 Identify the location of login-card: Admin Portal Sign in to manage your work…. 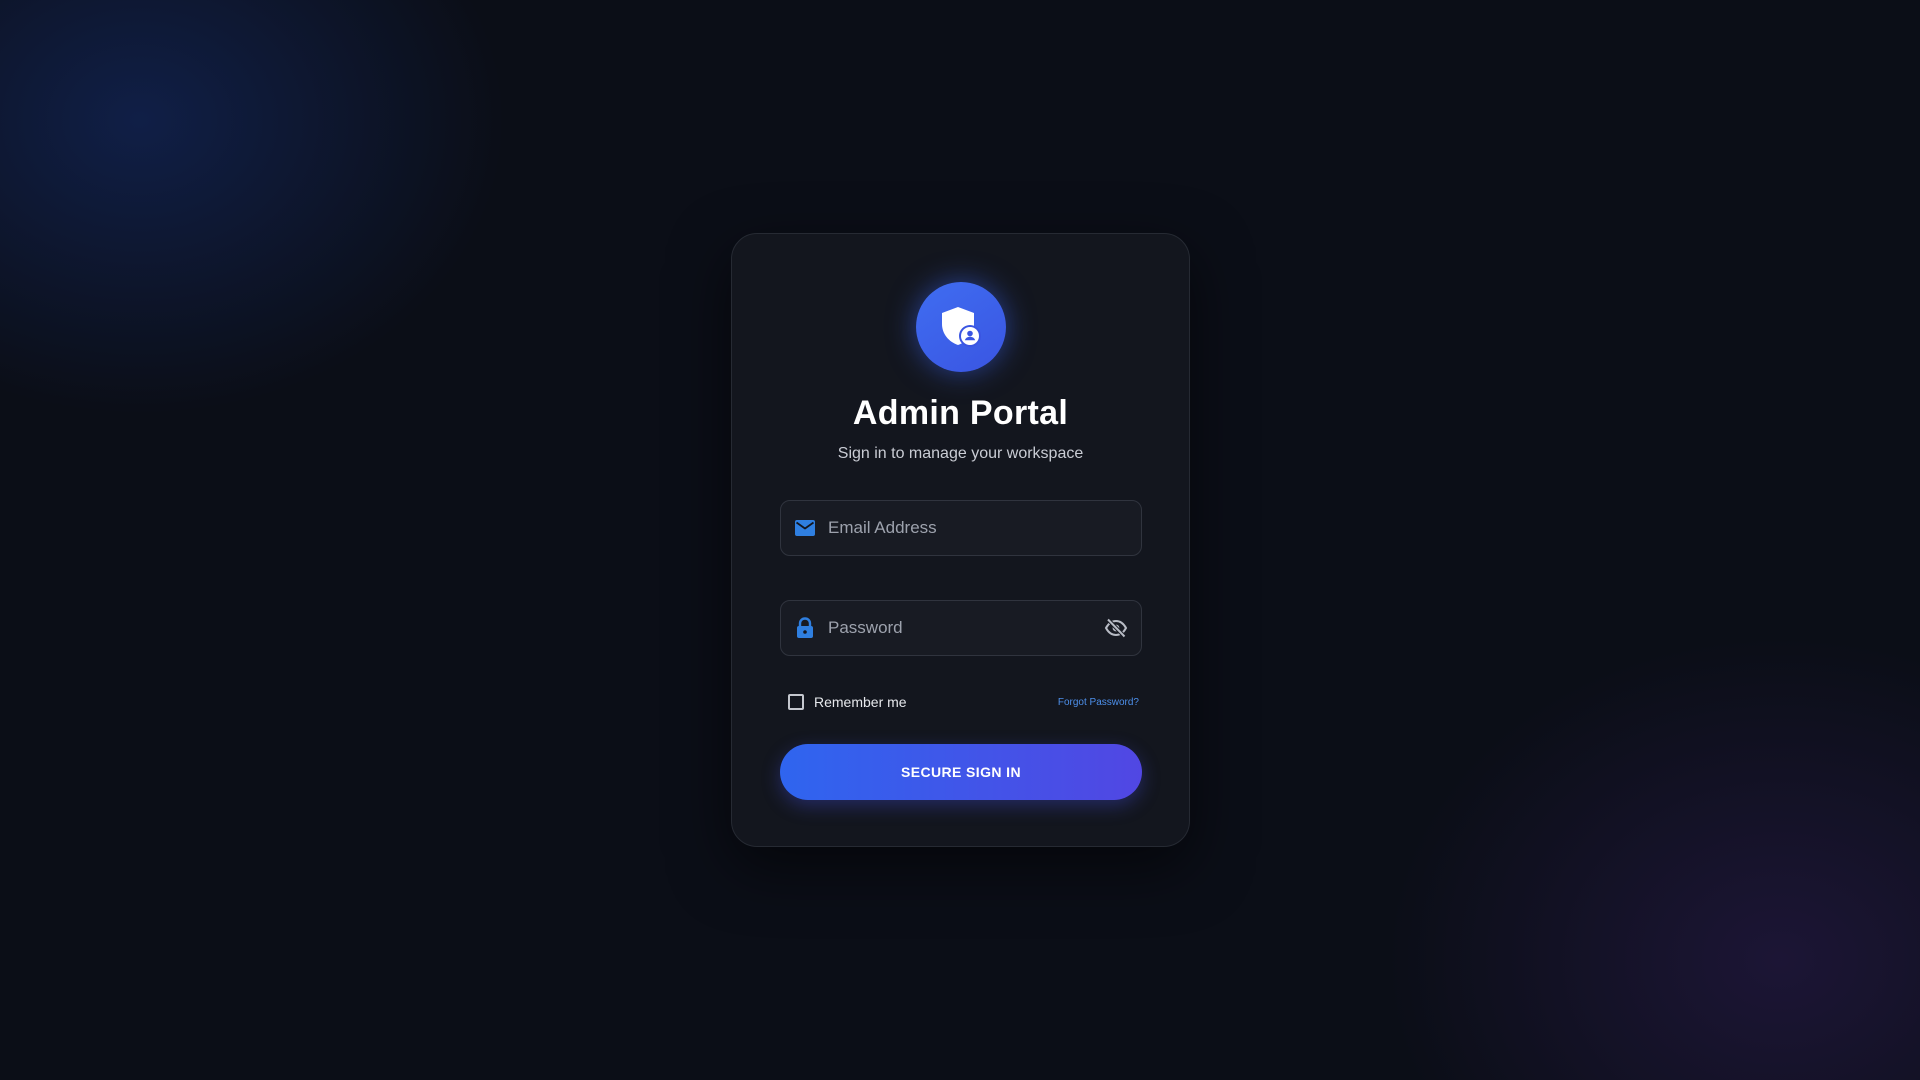
(960, 540).